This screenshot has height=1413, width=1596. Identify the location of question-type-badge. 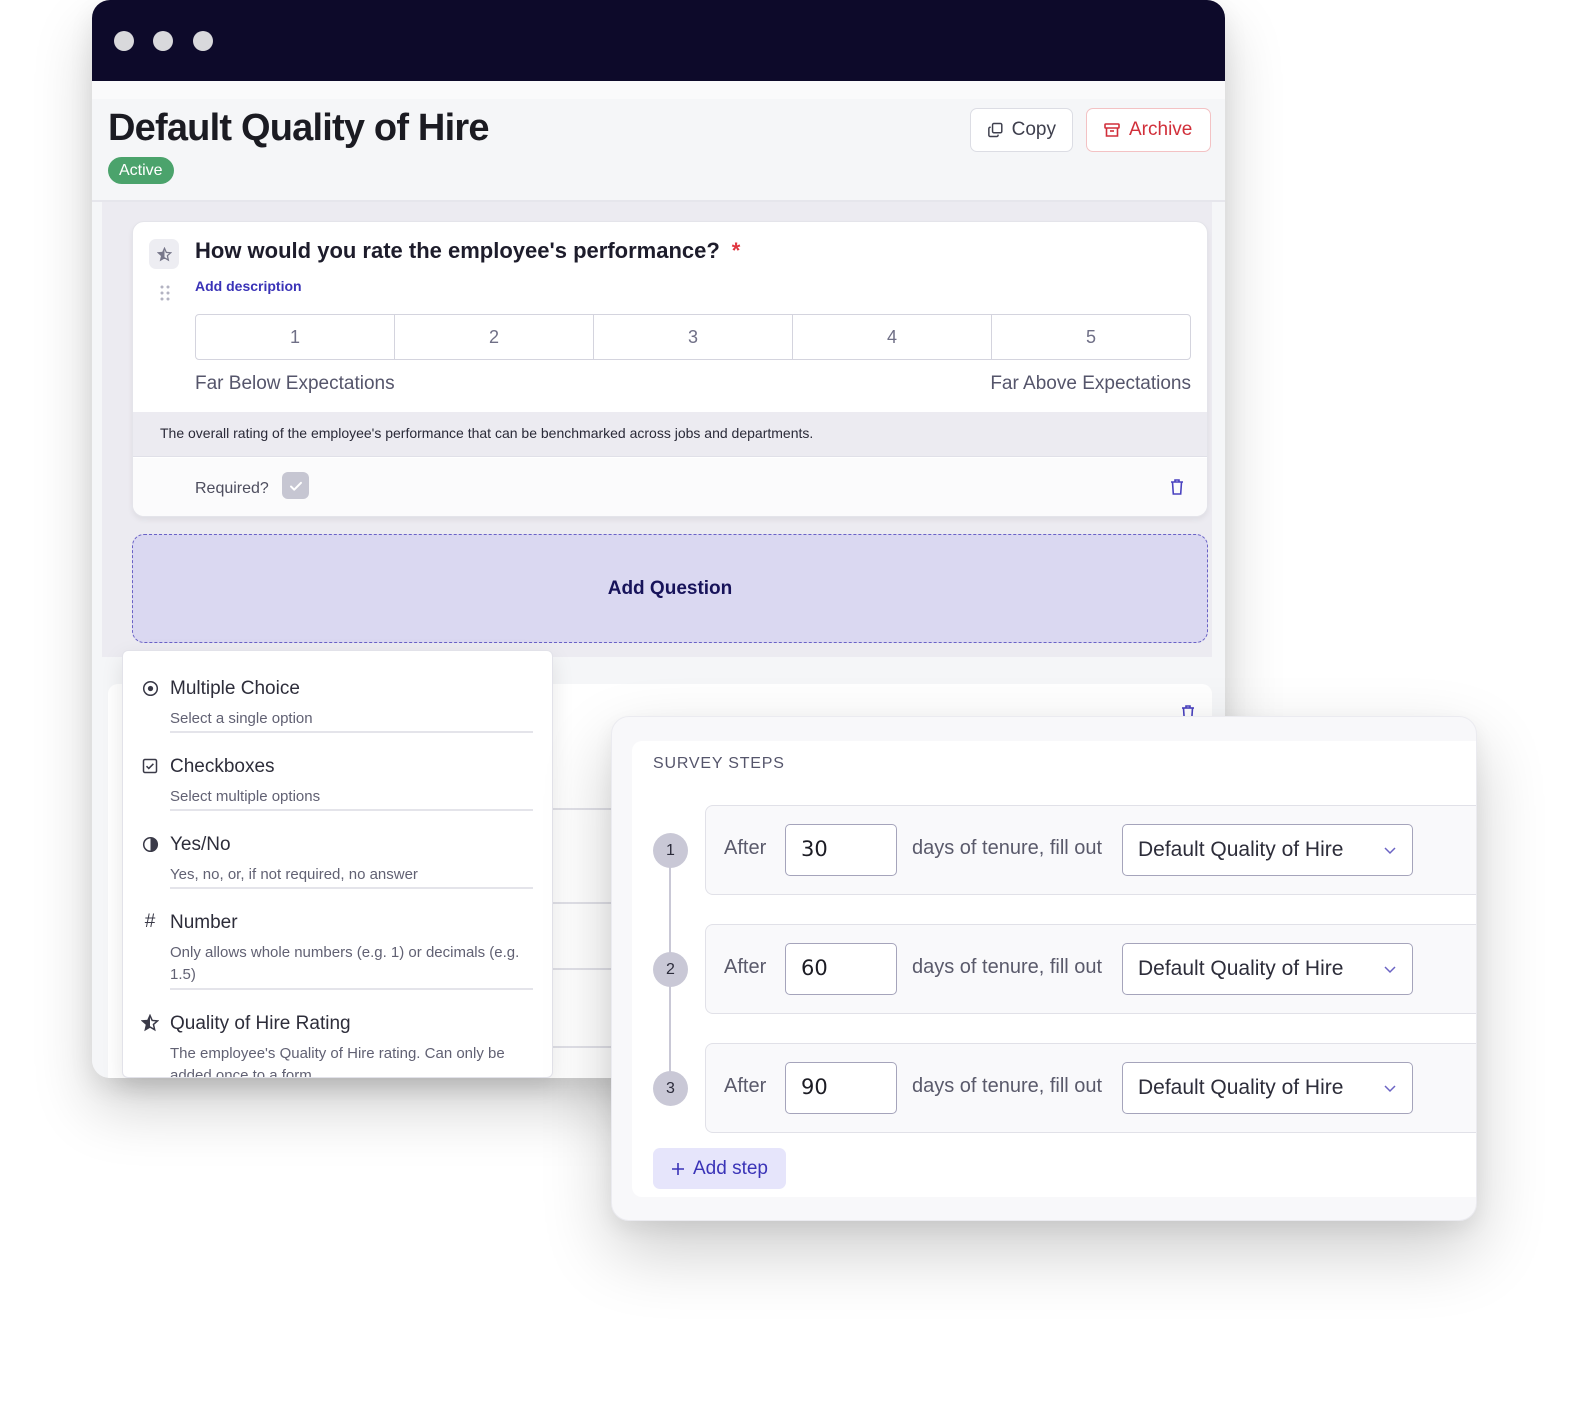
(164, 254).